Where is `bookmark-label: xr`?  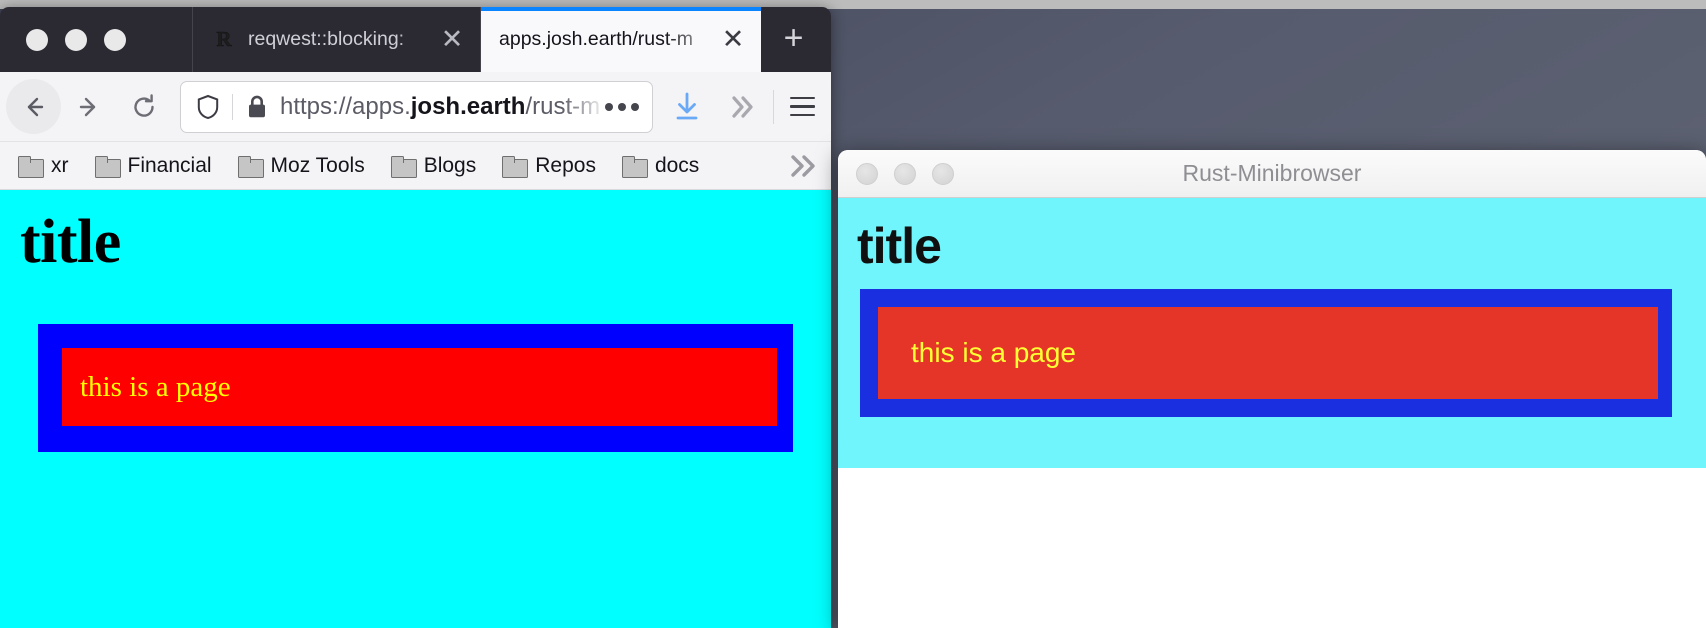
bookmark-label: xr is located at coordinates (60, 165).